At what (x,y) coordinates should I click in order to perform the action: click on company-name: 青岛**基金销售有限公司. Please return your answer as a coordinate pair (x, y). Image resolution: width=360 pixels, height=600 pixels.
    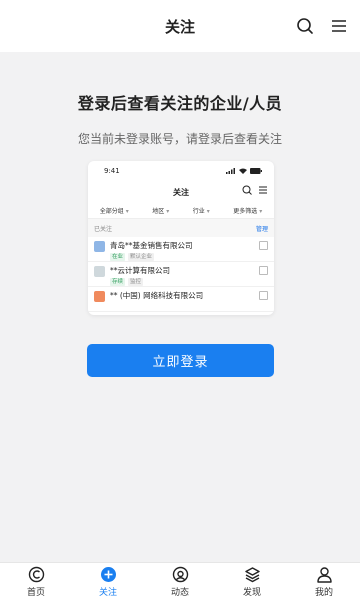
    Looking at the image, I should click on (151, 245).